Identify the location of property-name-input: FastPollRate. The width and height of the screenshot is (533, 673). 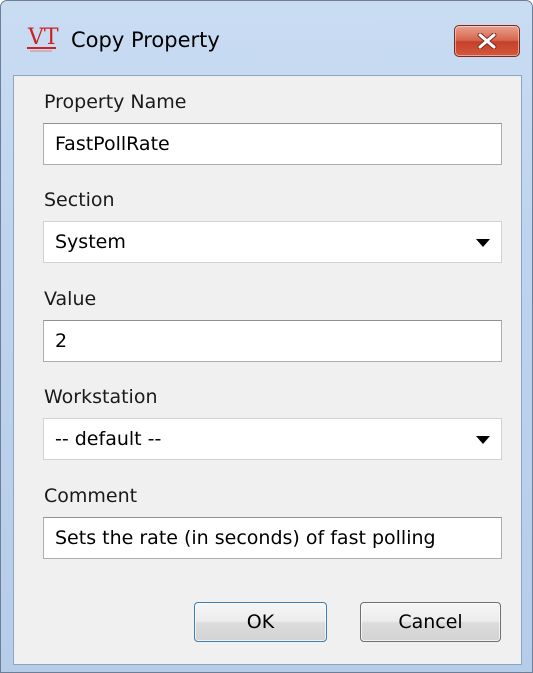
(272, 144).